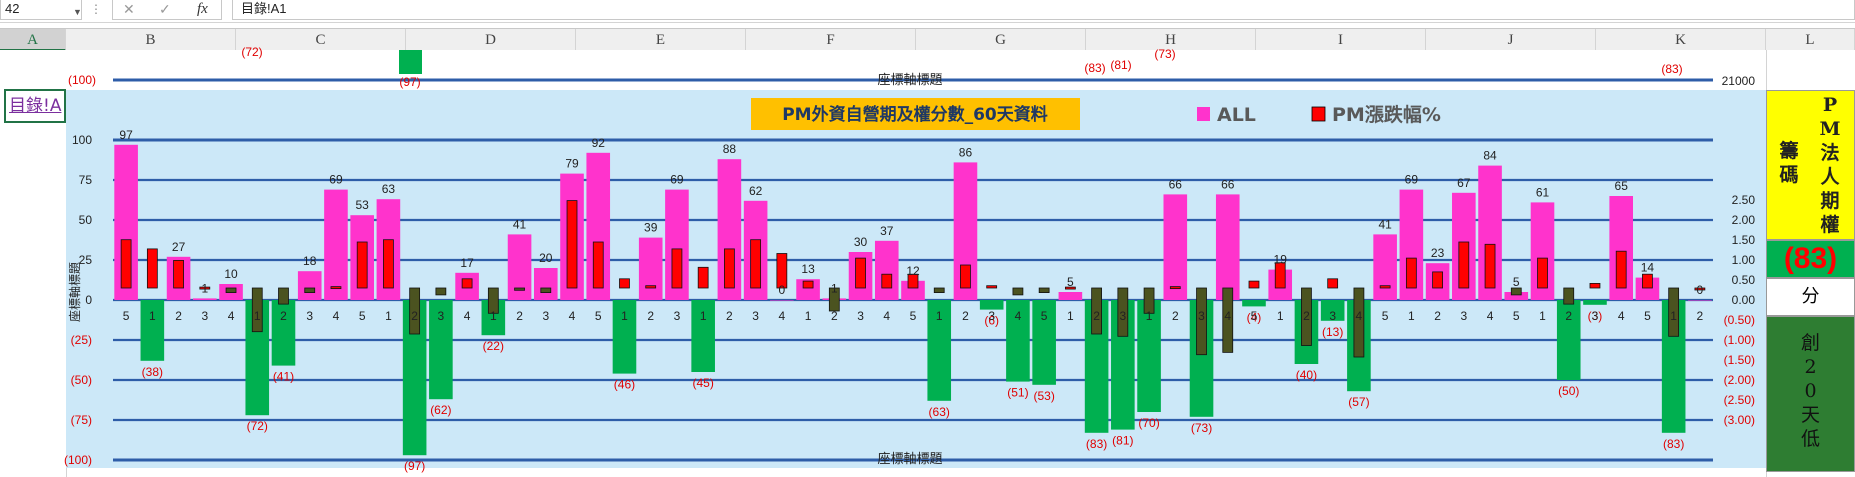  What do you see at coordinates (409, 82) in the screenshot?
I see `top-fragment-label: (97)` at bounding box center [409, 82].